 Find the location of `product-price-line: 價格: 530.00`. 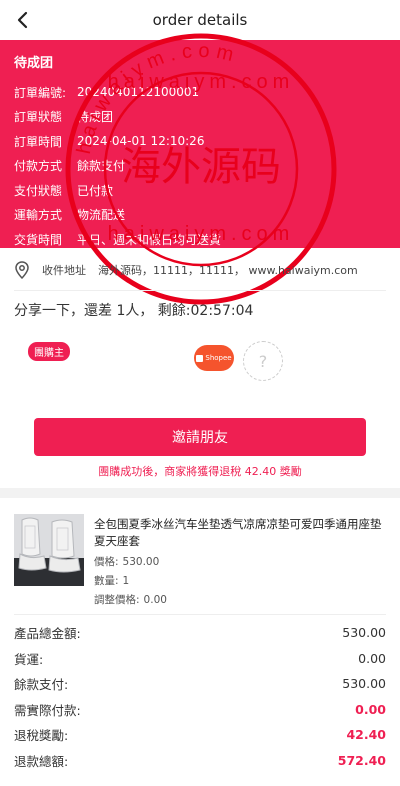

product-price-line: 價格: 530.00 is located at coordinates (239, 561).